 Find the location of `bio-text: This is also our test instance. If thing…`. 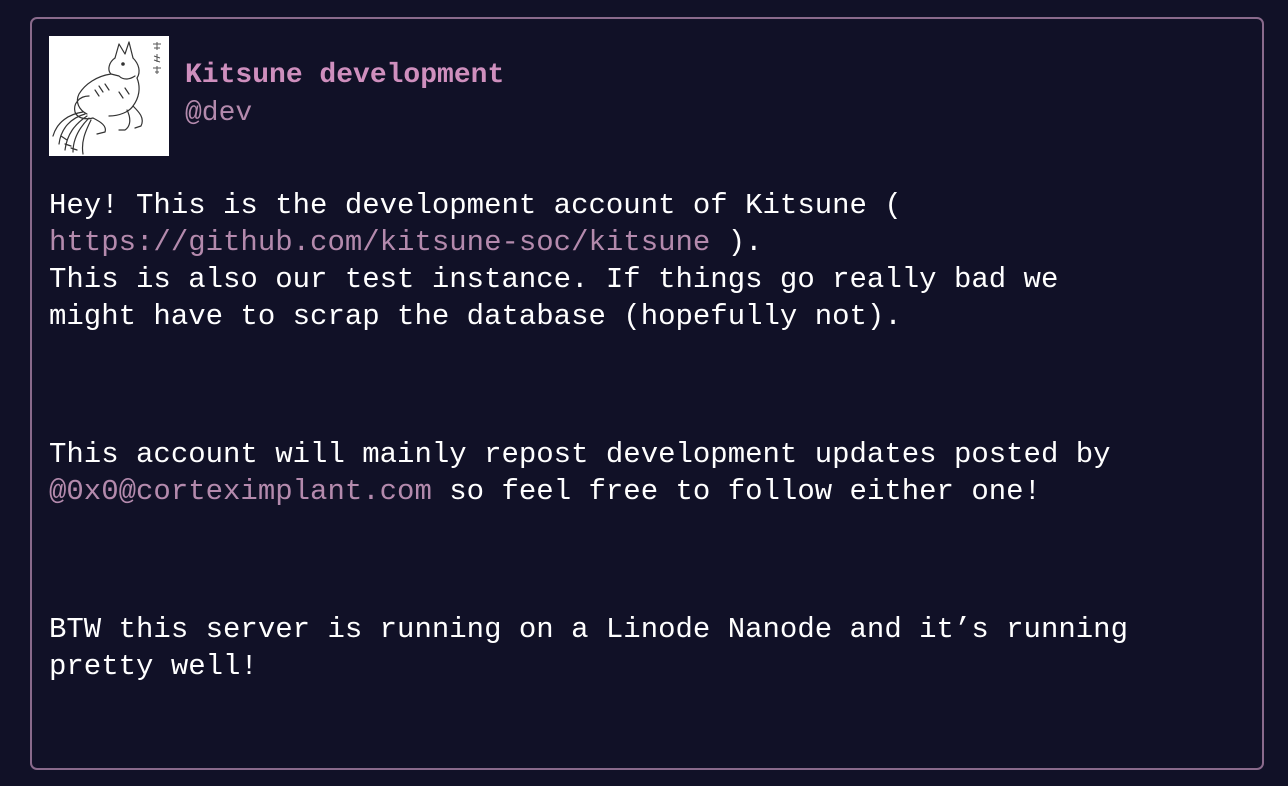

bio-text: This is also our test instance. If thing… is located at coordinates (554, 279).